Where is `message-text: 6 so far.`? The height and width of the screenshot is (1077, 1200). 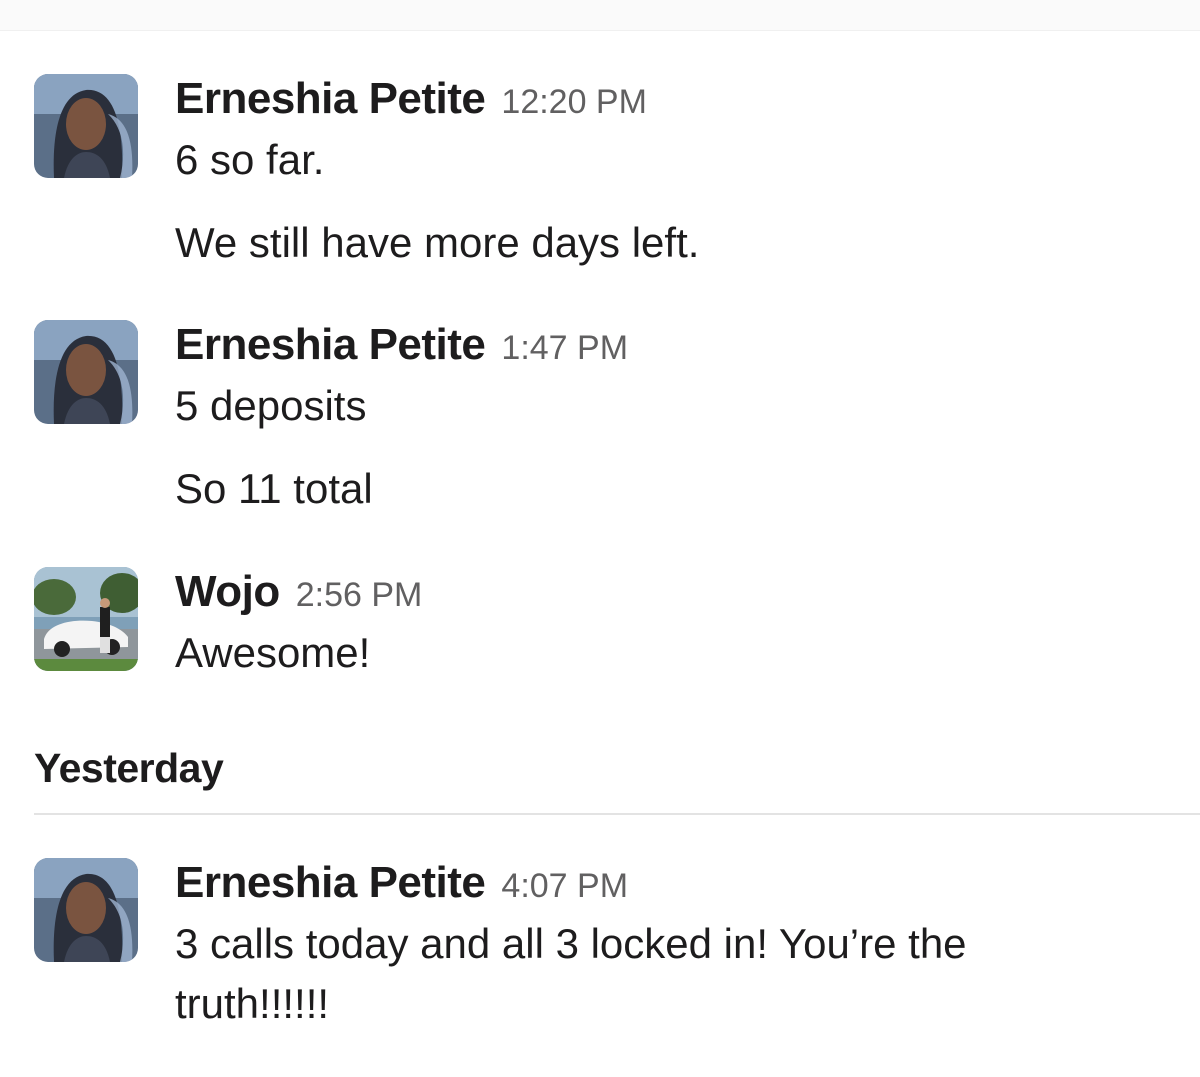
message-text: 6 so far. is located at coordinates (250, 159).